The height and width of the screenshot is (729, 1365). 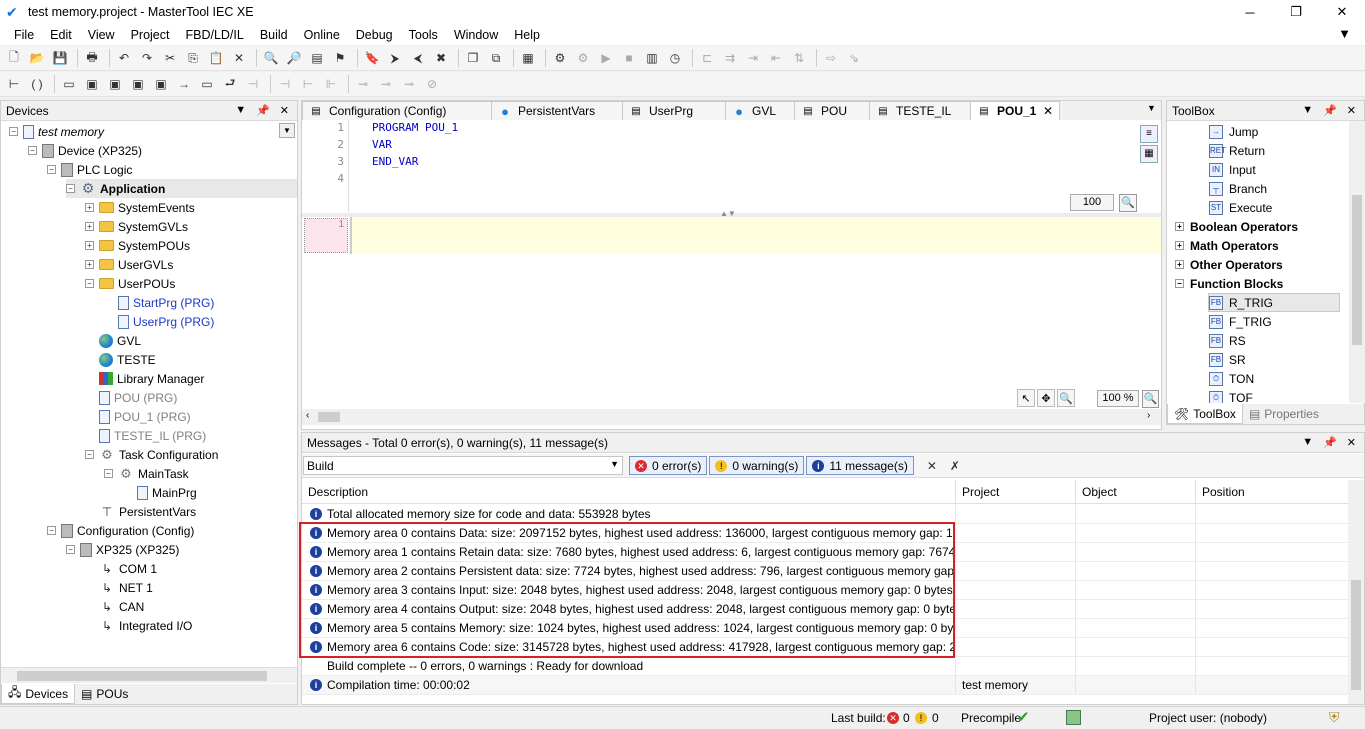 What do you see at coordinates (418, 58) in the screenshot?
I see `bookmark-prev-icon: ⮜` at bounding box center [418, 58].